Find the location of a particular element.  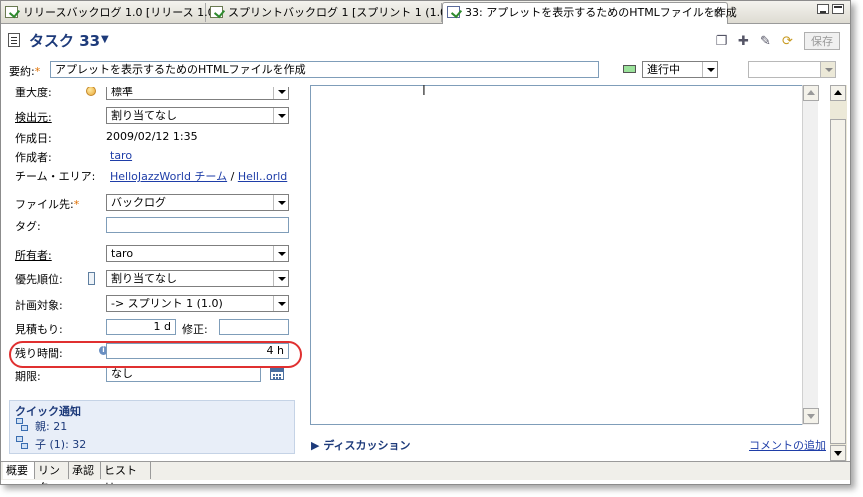

tab-task-33: 33: アプレットを表示するためのHTMLファイルを作成 ⊠ is located at coordinates (589, 13).